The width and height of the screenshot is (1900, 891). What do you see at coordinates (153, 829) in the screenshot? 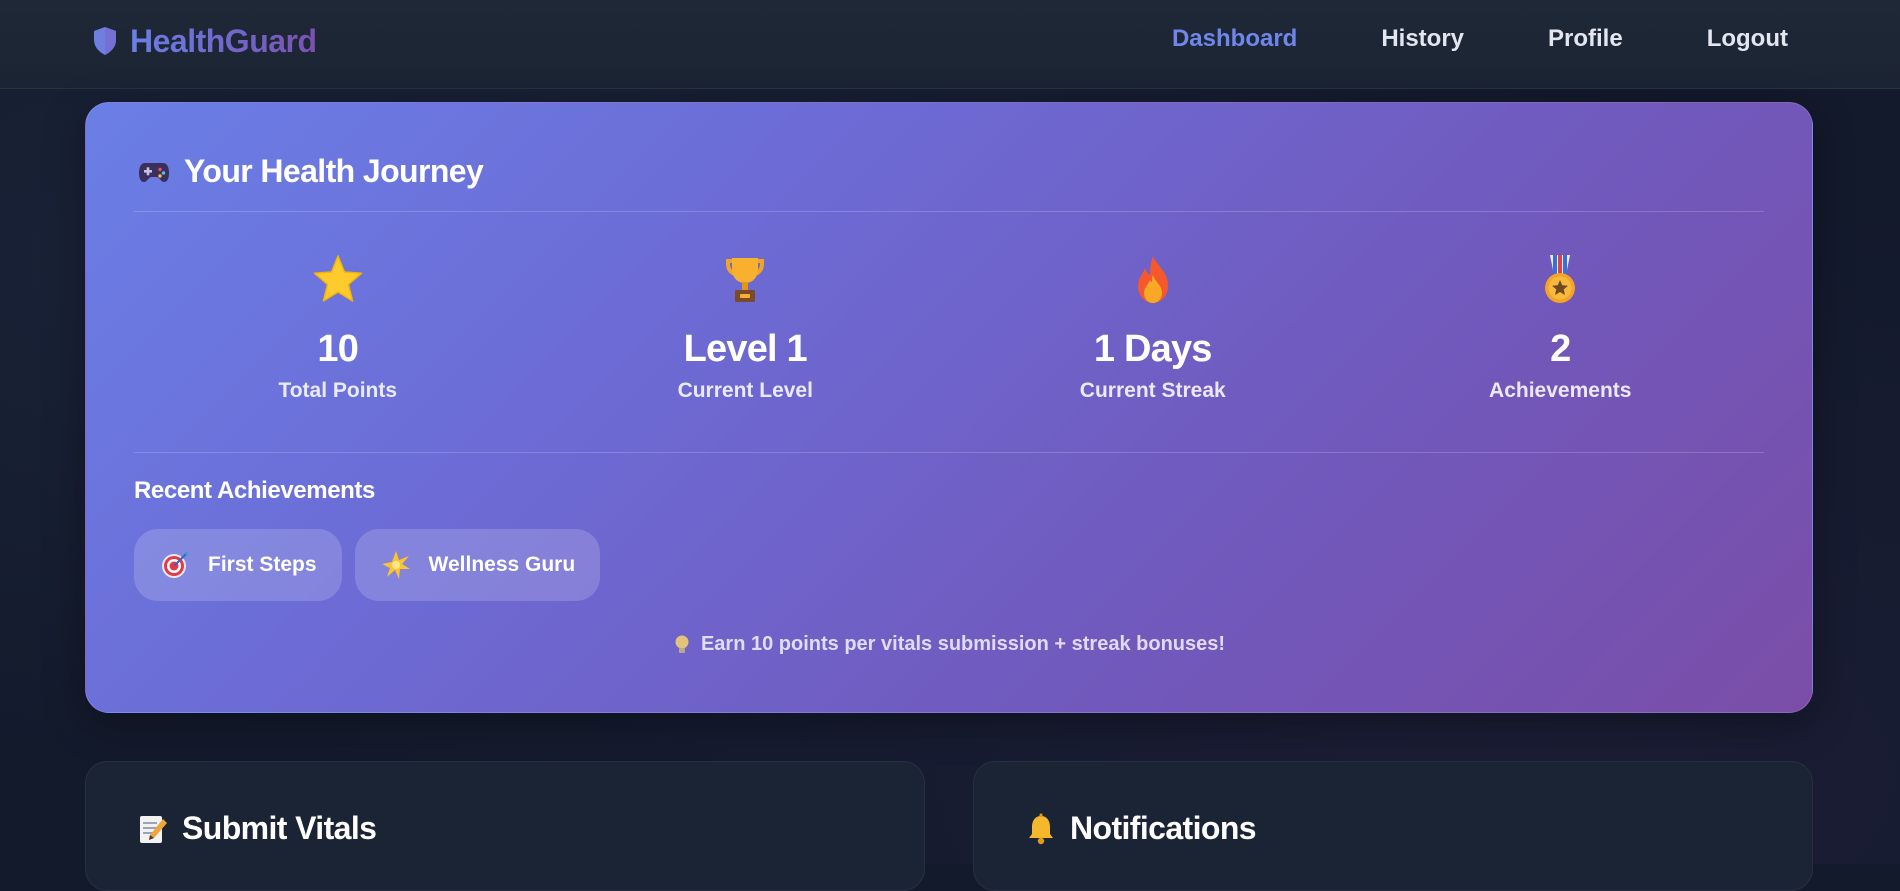
I see `memo-icon` at bounding box center [153, 829].